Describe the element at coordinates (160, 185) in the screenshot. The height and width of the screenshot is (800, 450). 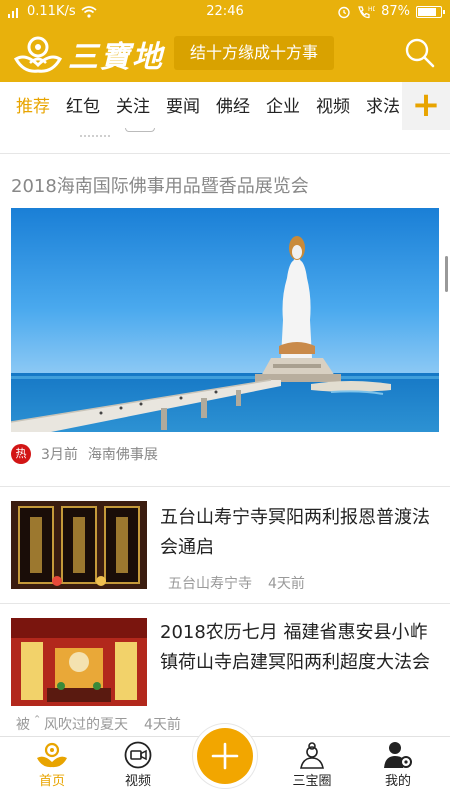
I see `featured-title: 2018海南国际佛事用品暨香品展览会` at that location.